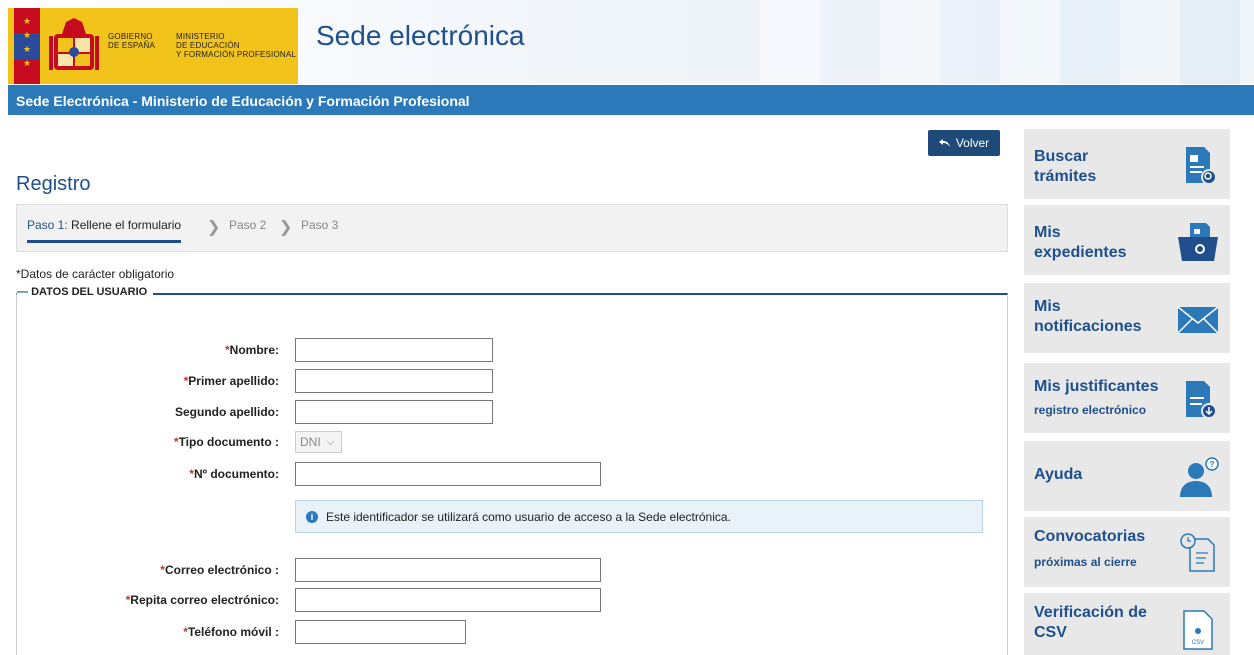 This screenshot has height=655, width=1254. I want to click on step-3: Paso 3, so click(320, 225).